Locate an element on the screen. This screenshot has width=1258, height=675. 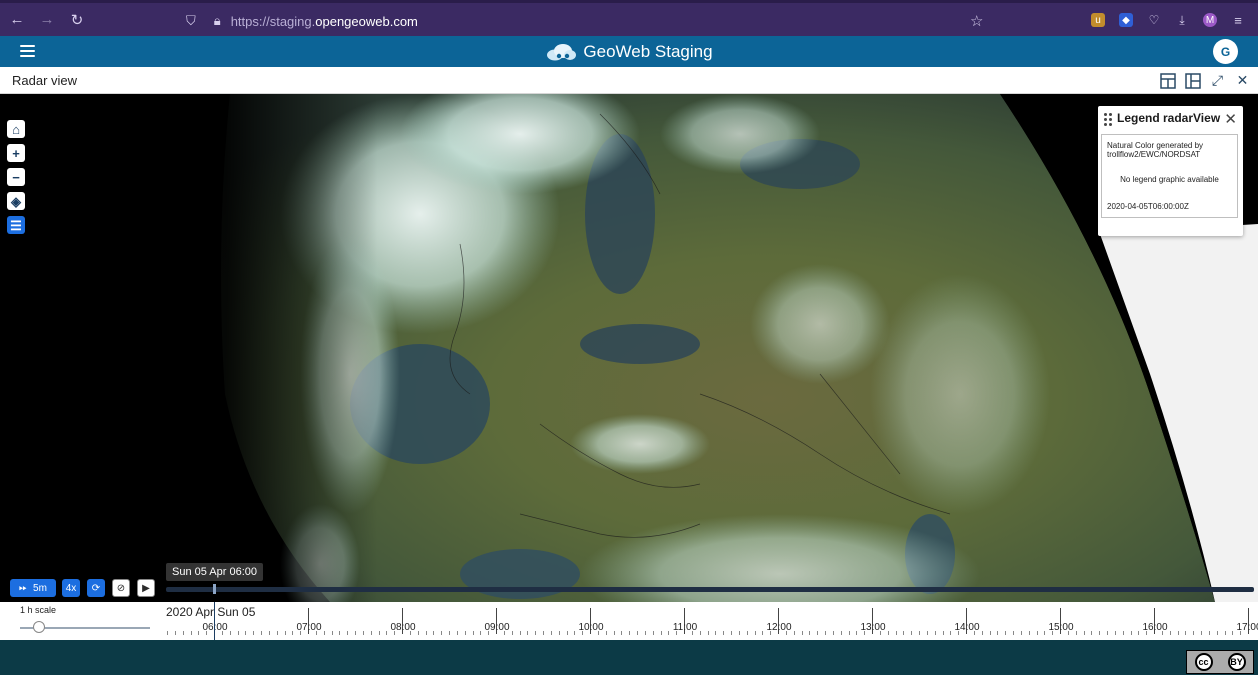
fast-forward-icon: ⏩︎ is located at coordinates (23, 588).